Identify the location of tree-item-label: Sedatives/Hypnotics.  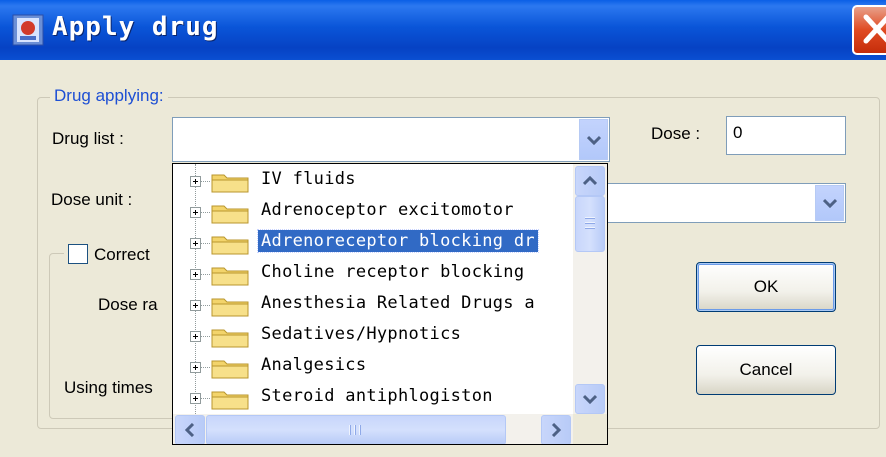
(361, 334).